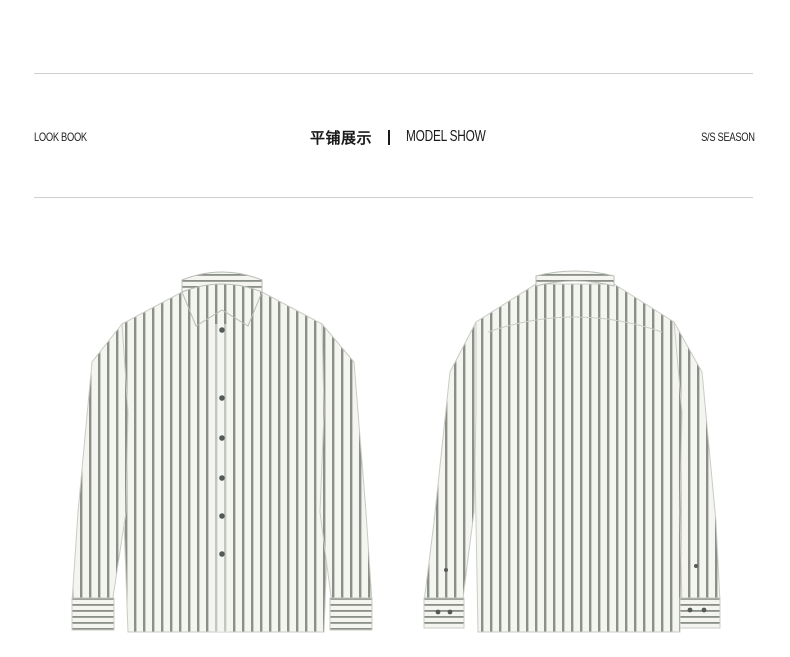  What do you see at coordinates (446, 136) in the screenshot?
I see `title-english: MODEL SHOW` at bounding box center [446, 136].